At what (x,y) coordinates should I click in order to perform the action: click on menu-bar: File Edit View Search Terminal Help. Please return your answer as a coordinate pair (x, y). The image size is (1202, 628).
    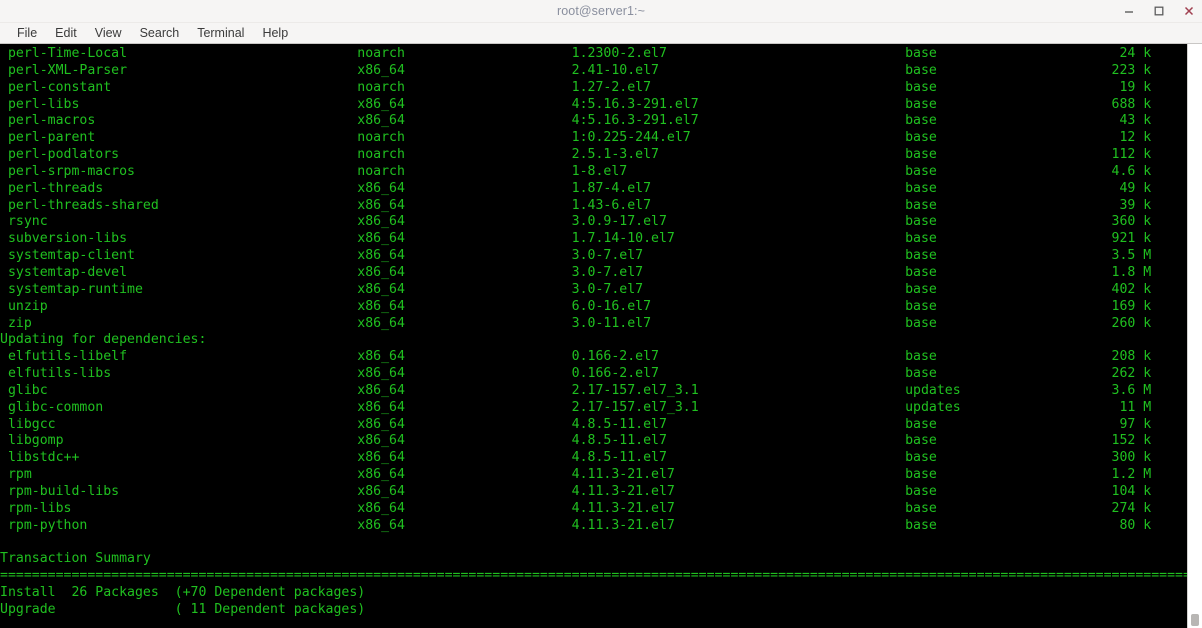
    Looking at the image, I should click on (601, 33).